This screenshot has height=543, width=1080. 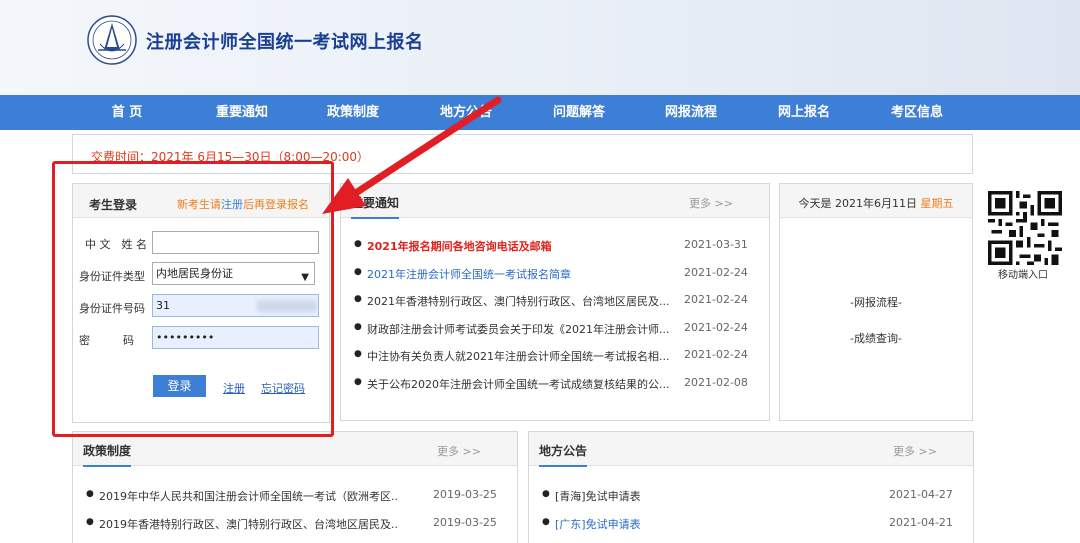 What do you see at coordinates (285, 42) in the screenshot?
I see `site-title: 注册会计师全国统一考试网上报名` at bounding box center [285, 42].